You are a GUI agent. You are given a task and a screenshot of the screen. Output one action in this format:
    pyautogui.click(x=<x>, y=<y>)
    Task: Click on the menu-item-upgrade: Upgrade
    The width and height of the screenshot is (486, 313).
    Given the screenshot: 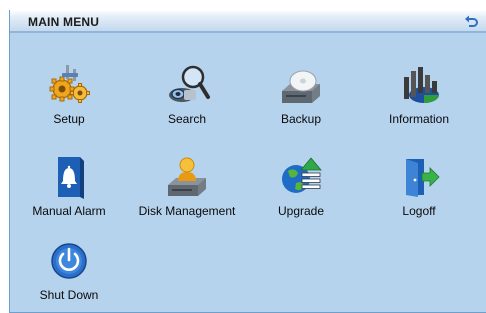 What is the action you would take?
    pyautogui.click(x=301, y=188)
    